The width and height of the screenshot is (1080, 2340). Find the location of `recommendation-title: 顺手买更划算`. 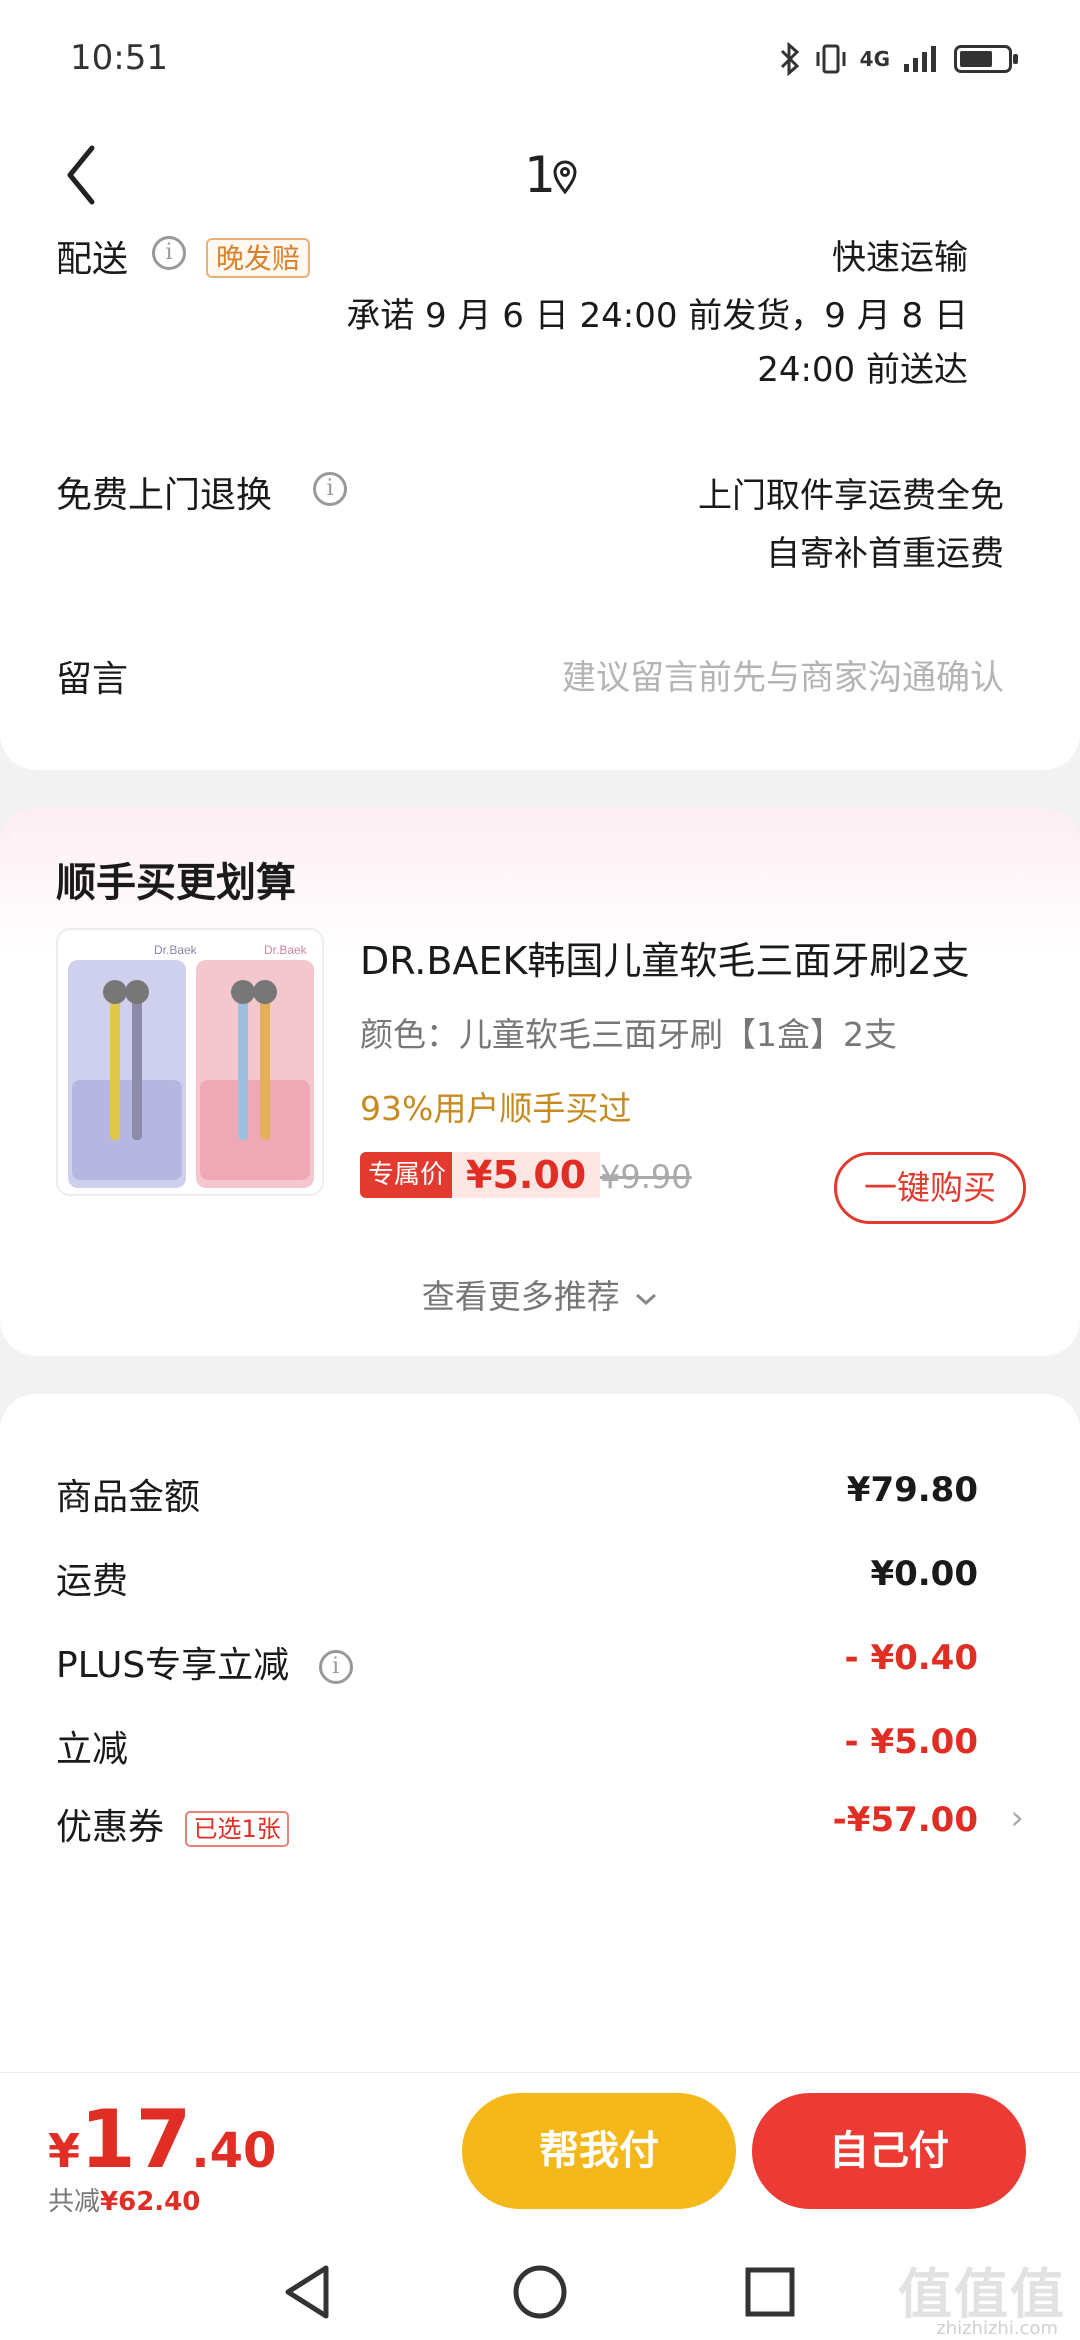

recommendation-title: 顺手买更划算 is located at coordinates (176, 883).